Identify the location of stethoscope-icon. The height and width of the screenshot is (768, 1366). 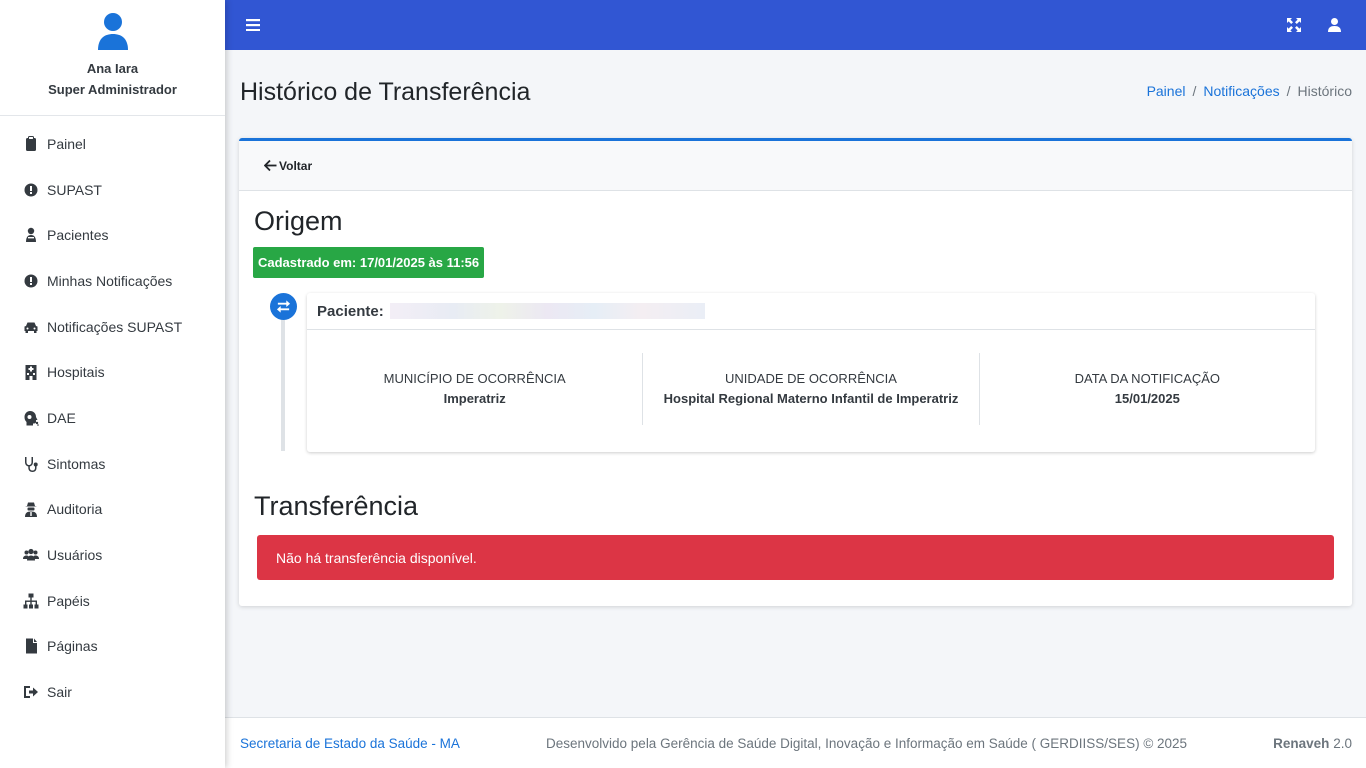
(31, 464).